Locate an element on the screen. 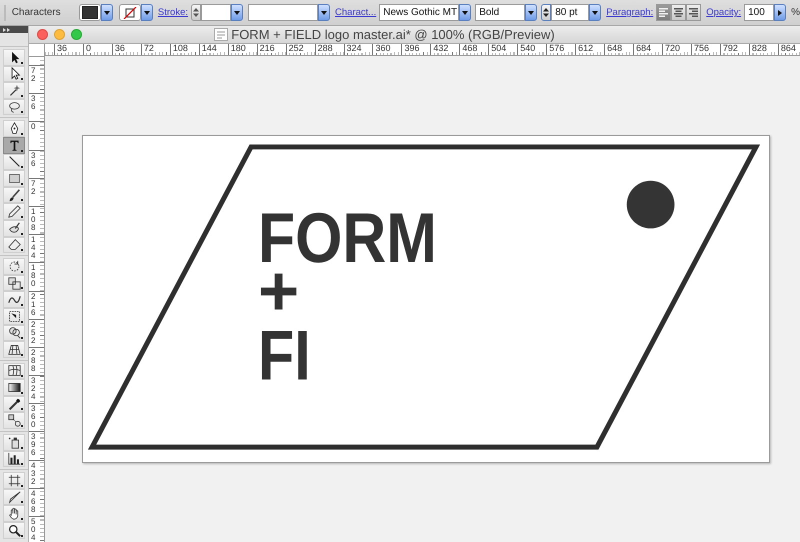 The width and height of the screenshot is (800, 542). knife-icon is located at coordinates (14, 497).